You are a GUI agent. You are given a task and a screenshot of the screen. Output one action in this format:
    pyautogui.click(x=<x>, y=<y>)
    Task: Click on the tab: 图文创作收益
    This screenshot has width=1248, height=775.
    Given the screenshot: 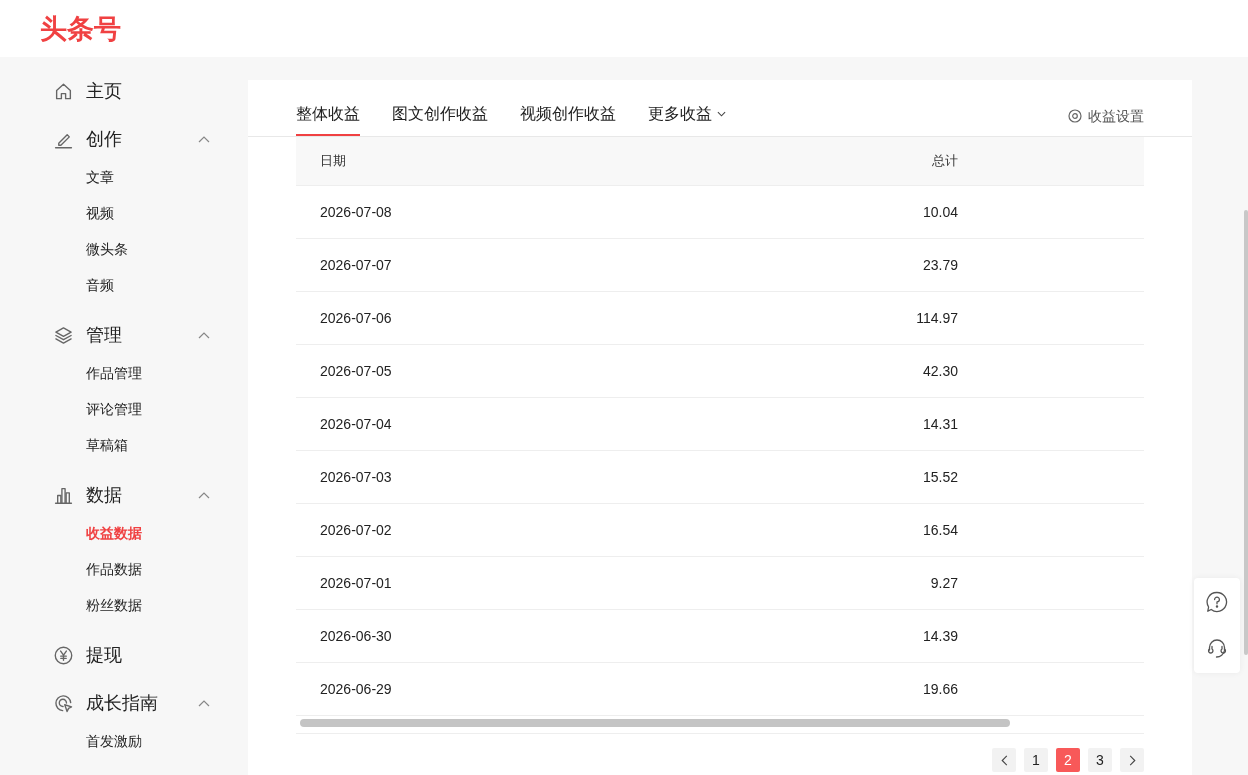 What is the action you would take?
    pyautogui.click(x=440, y=119)
    